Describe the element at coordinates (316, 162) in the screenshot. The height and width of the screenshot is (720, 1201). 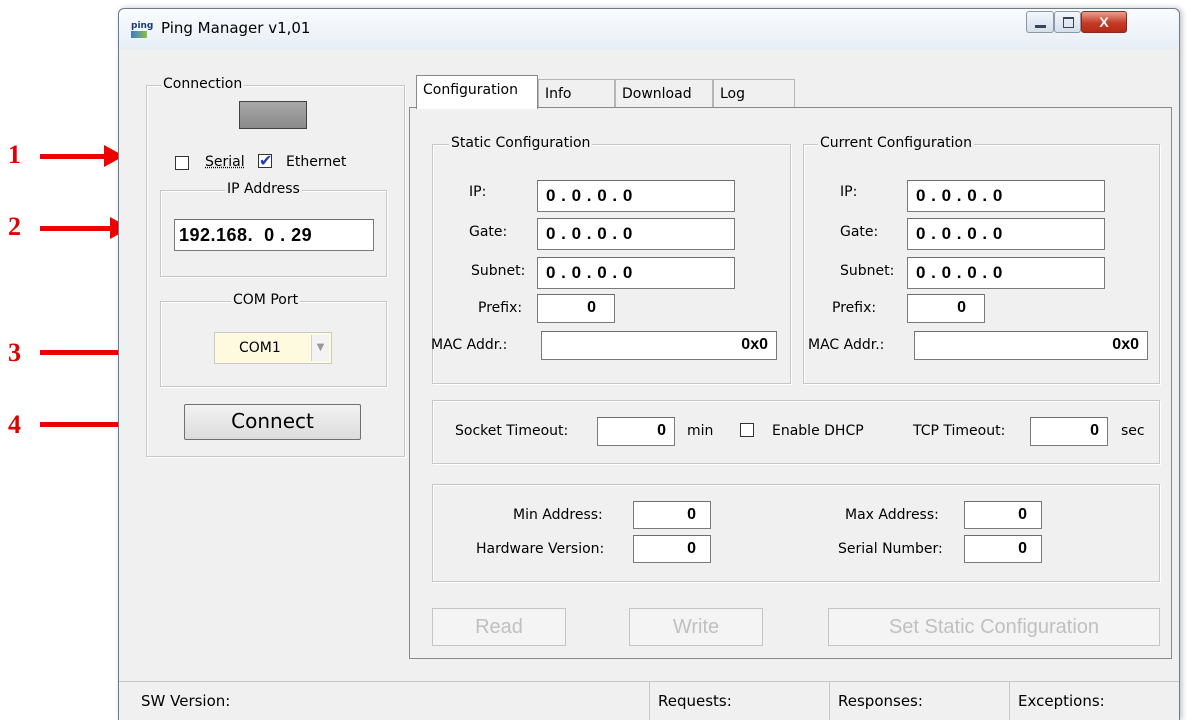
I see `ethernet-label: Ethernet` at that location.